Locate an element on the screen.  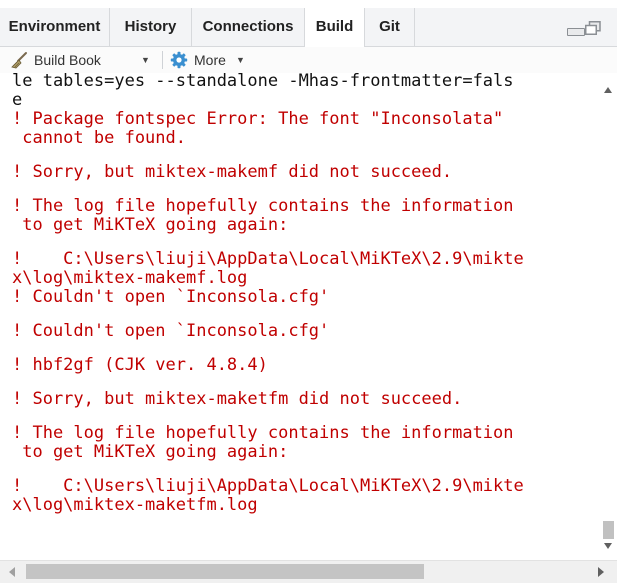
tab-git: Git is located at coordinates (390, 27).